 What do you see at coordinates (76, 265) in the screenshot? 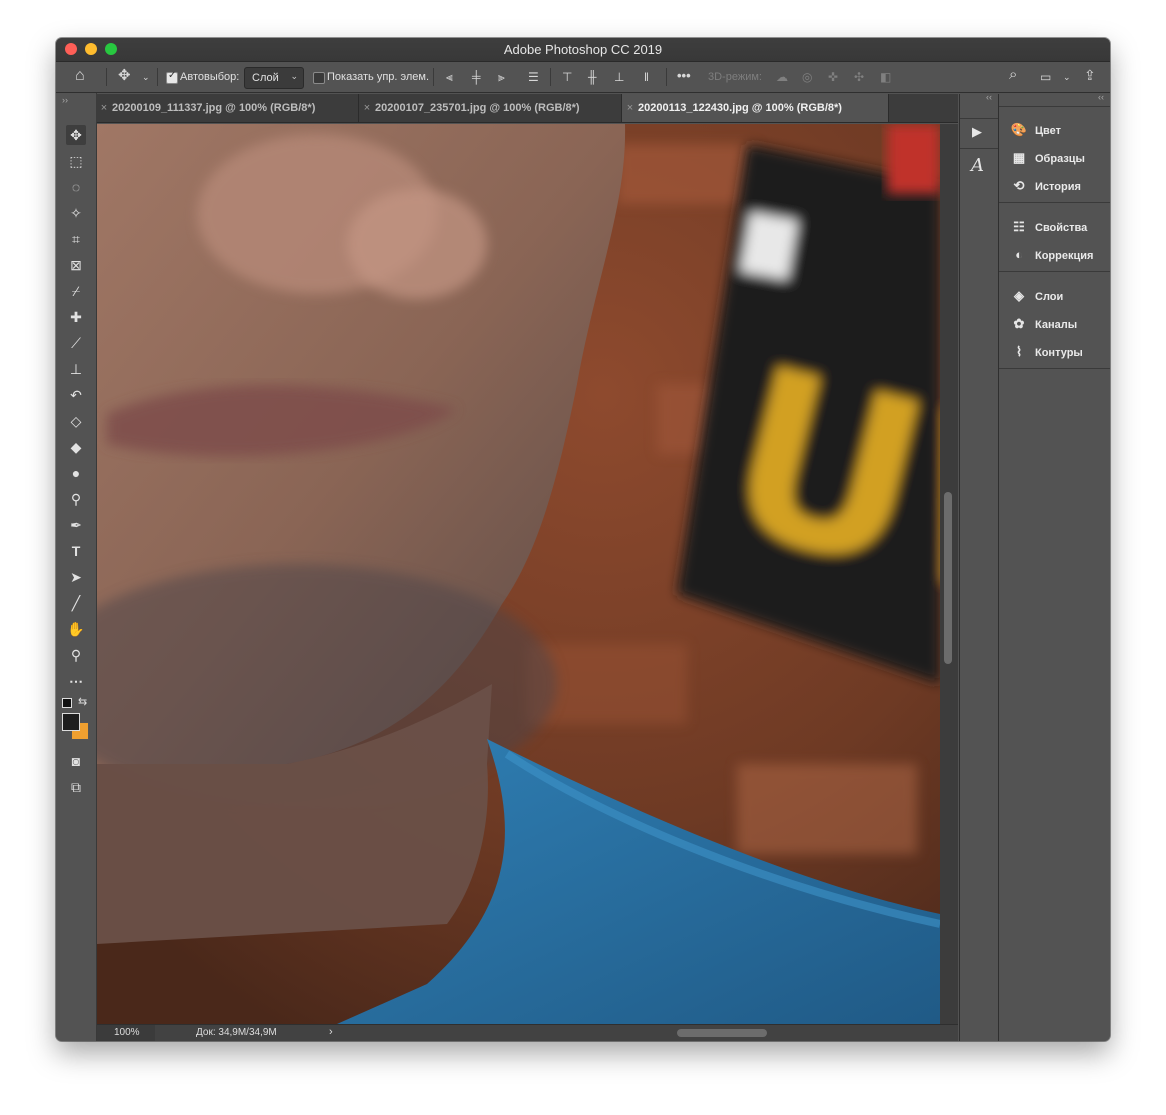
I see `frame-tool-icon: ⊠` at bounding box center [76, 265].